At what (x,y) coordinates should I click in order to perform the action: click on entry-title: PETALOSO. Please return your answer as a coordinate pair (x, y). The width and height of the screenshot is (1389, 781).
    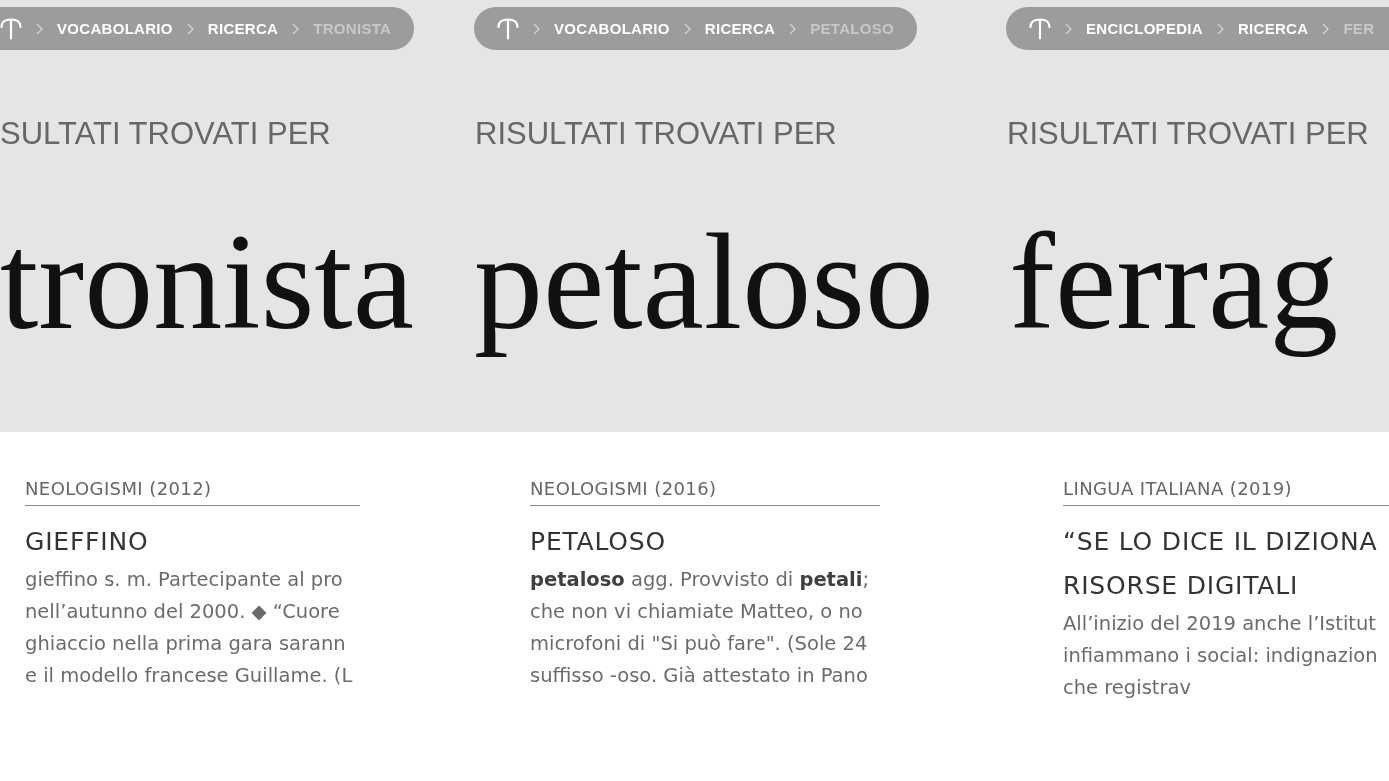
    Looking at the image, I should click on (705, 542).